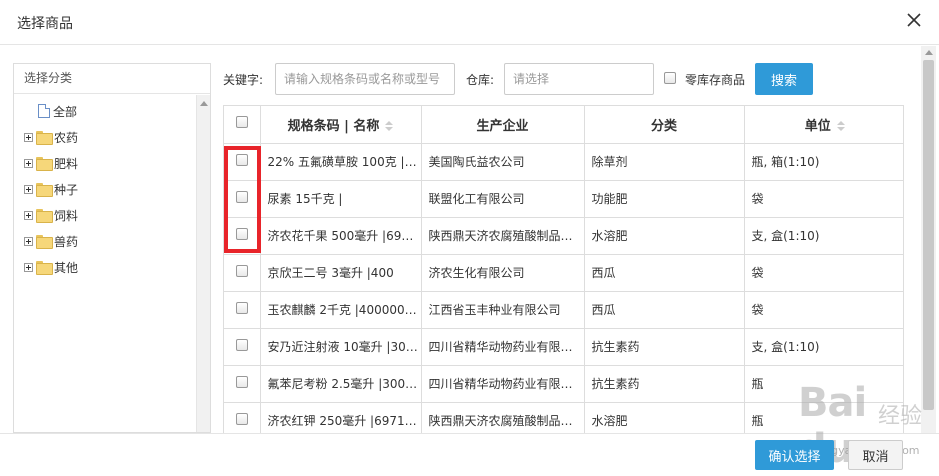  What do you see at coordinates (51, 189) in the screenshot?
I see `tree-item-seed: 种子` at bounding box center [51, 189].